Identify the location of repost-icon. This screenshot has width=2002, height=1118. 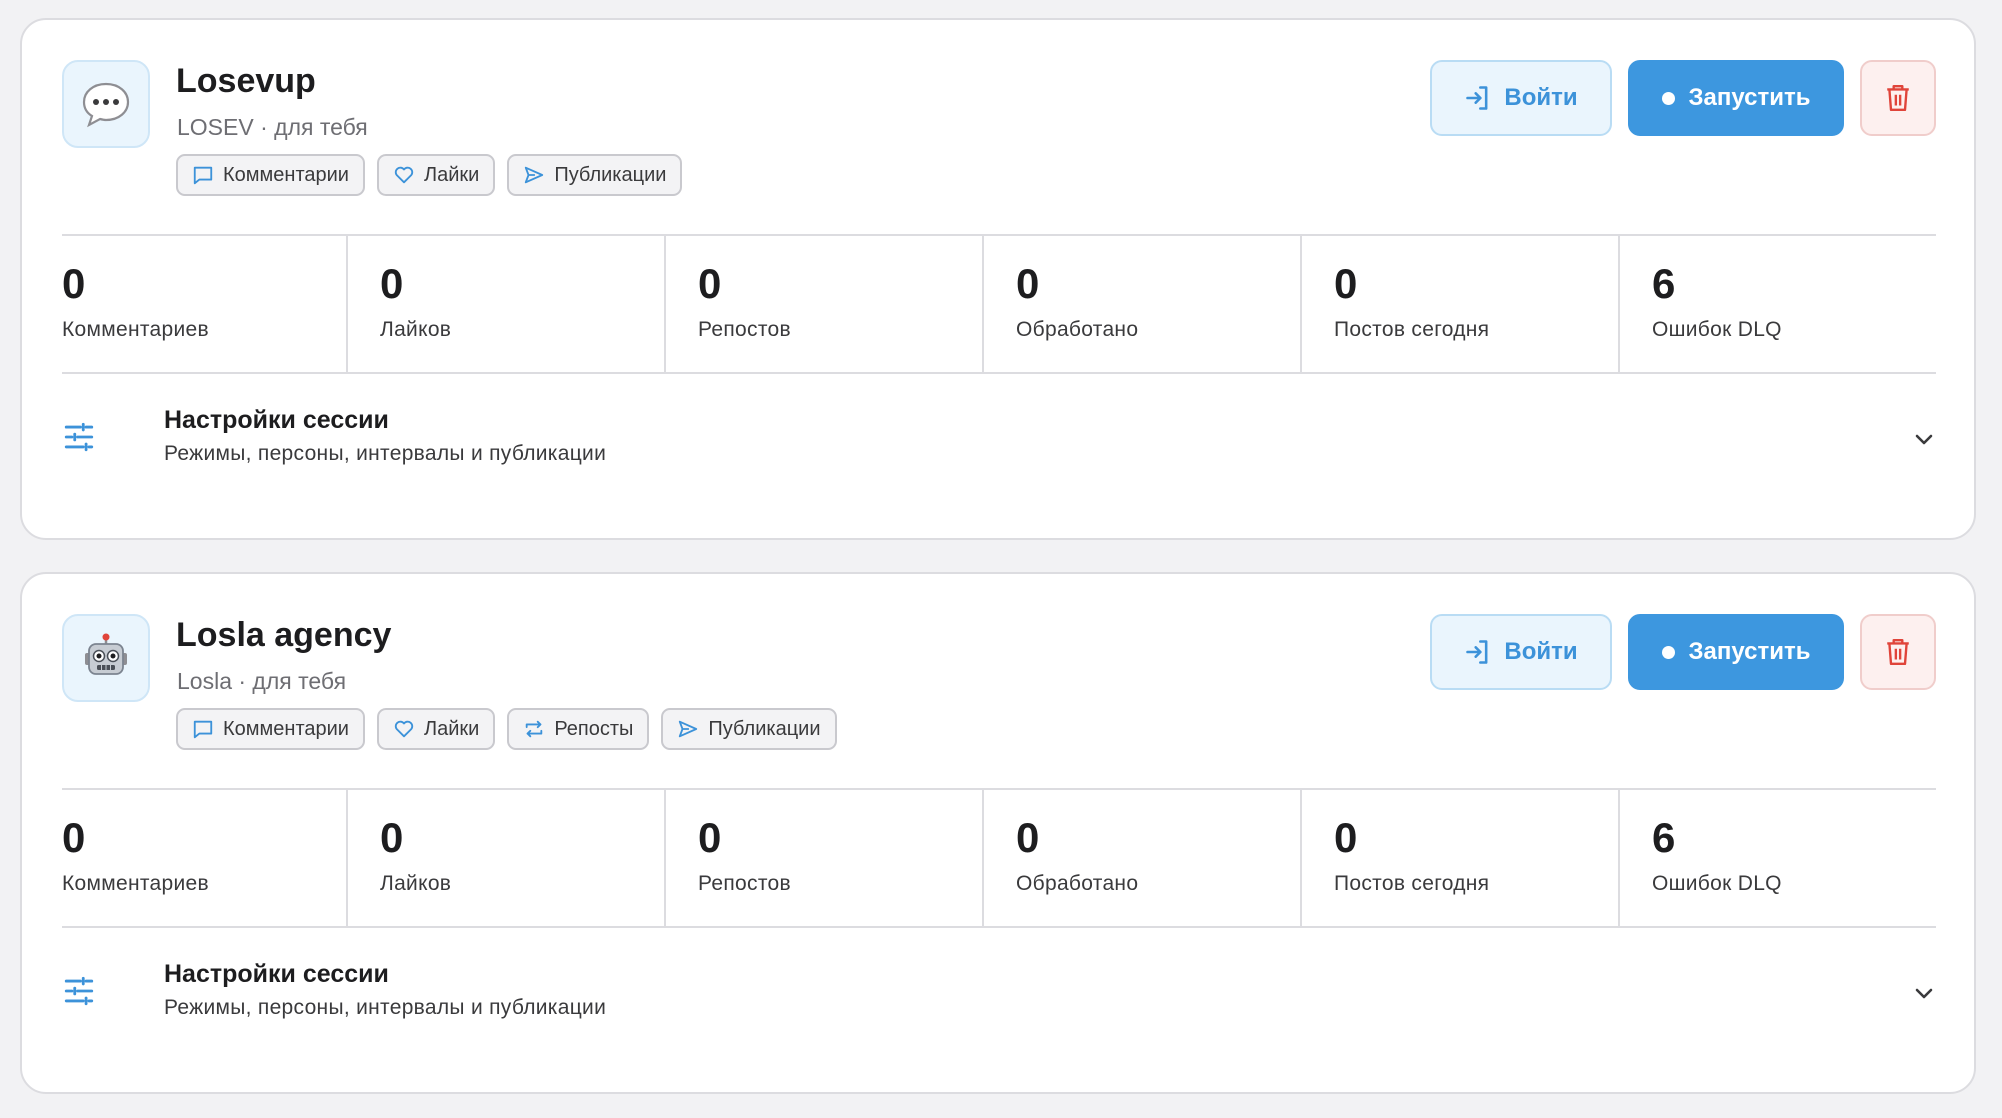
(534, 729).